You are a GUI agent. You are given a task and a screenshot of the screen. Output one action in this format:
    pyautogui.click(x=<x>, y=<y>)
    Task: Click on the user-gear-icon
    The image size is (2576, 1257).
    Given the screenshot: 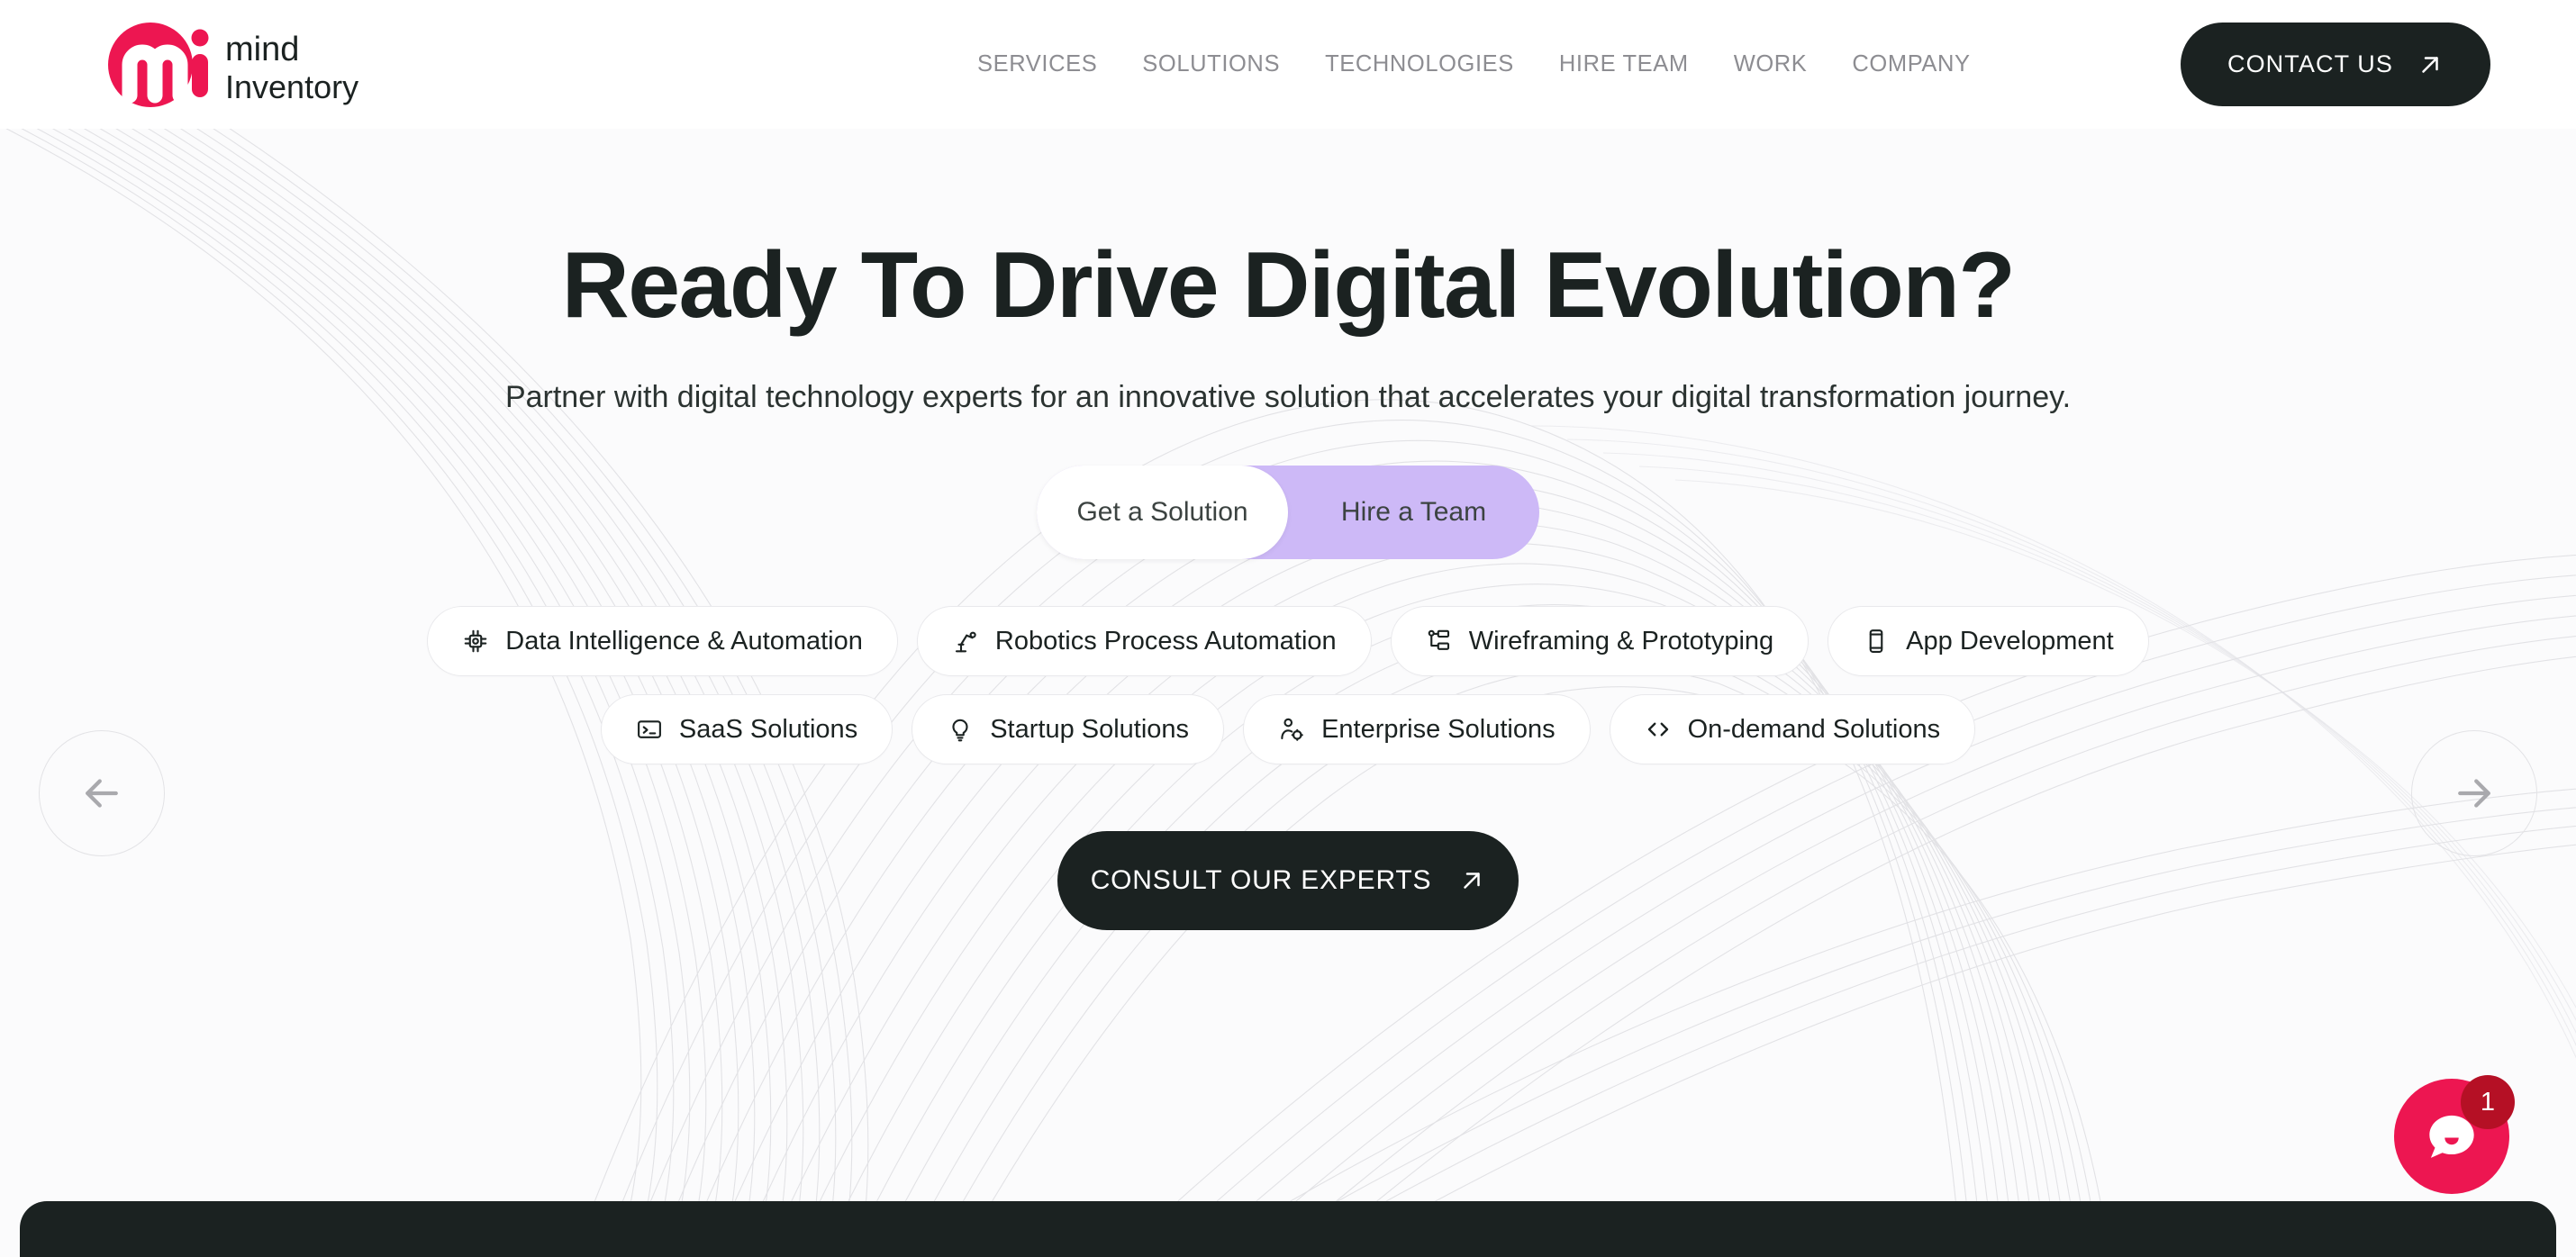 What is the action you would take?
    pyautogui.click(x=1292, y=729)
    